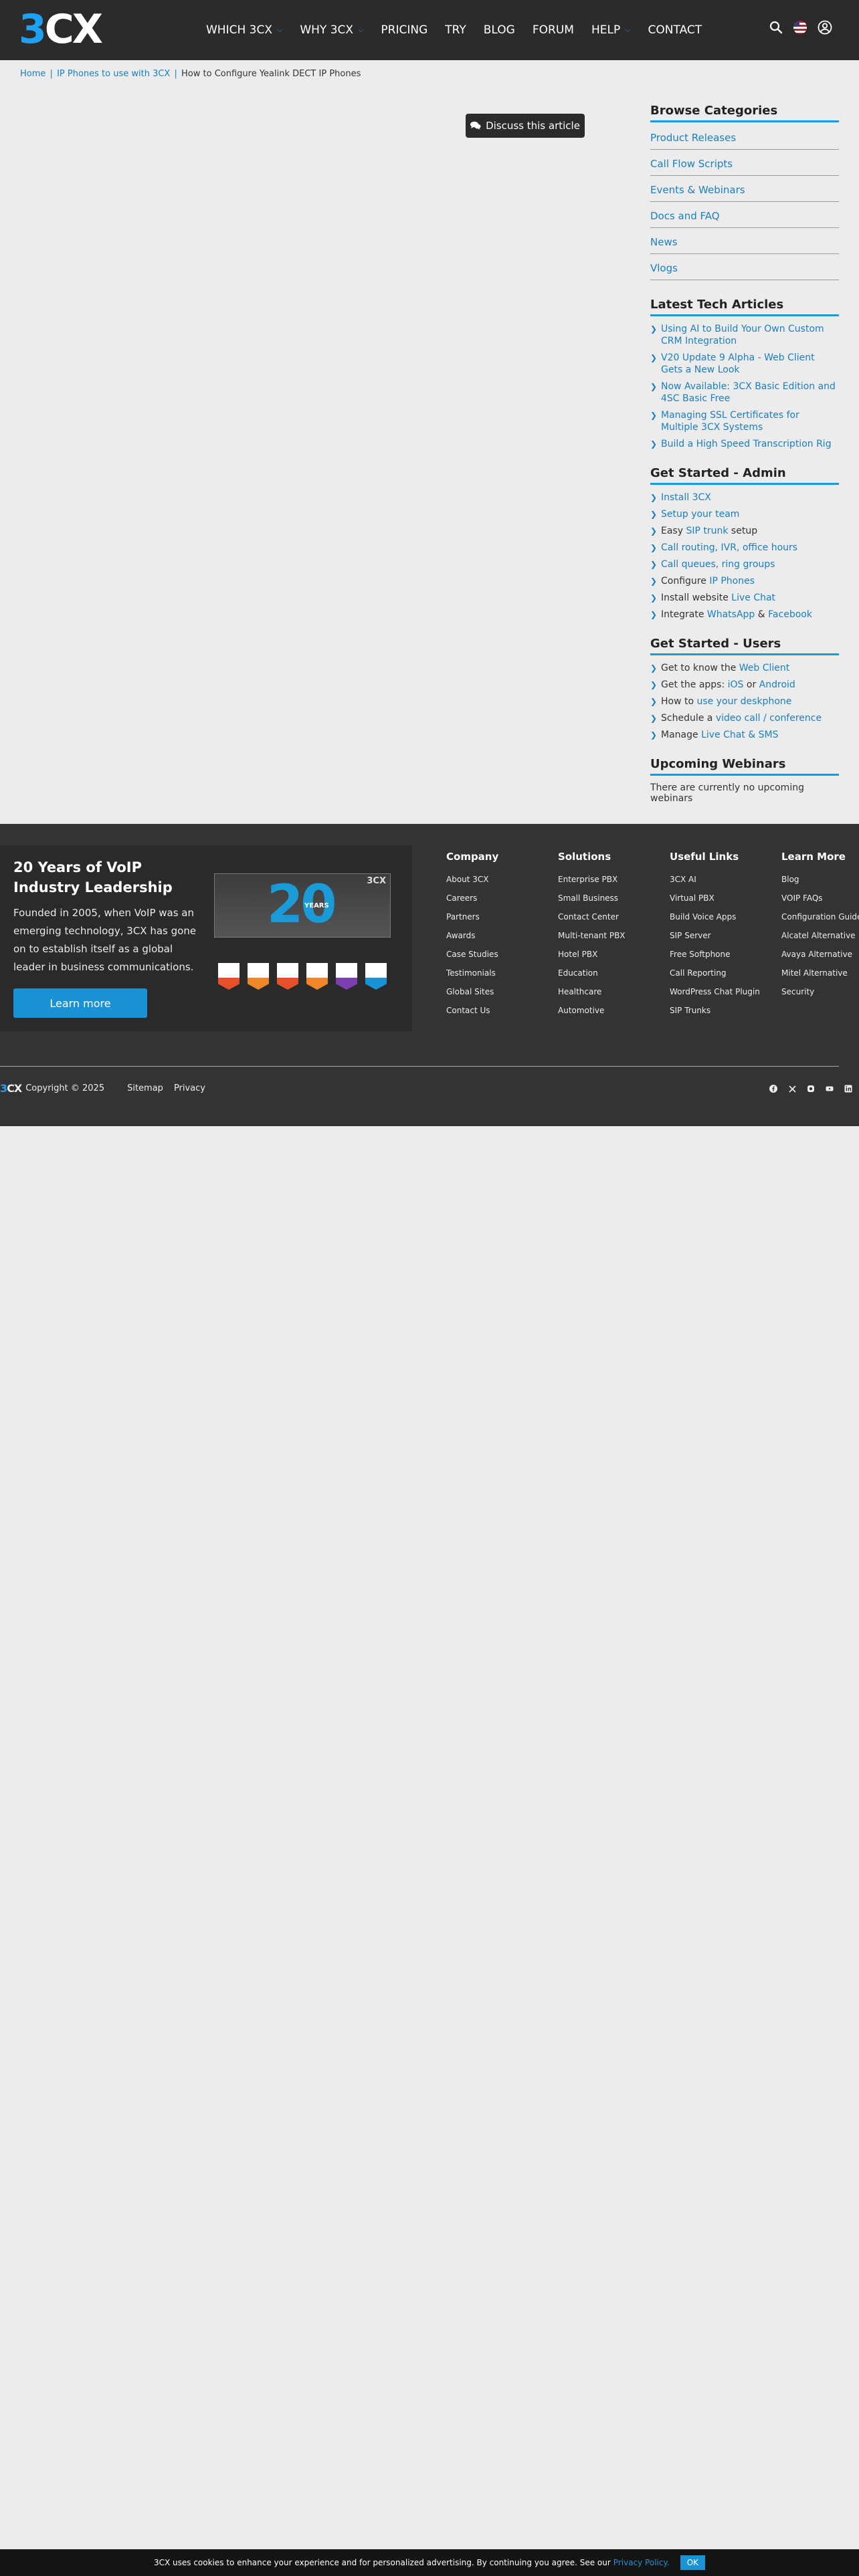 The width and height of the screenshot is (859, 2576). I want to click on footer-link: Free Softphone, so click(715, 955).